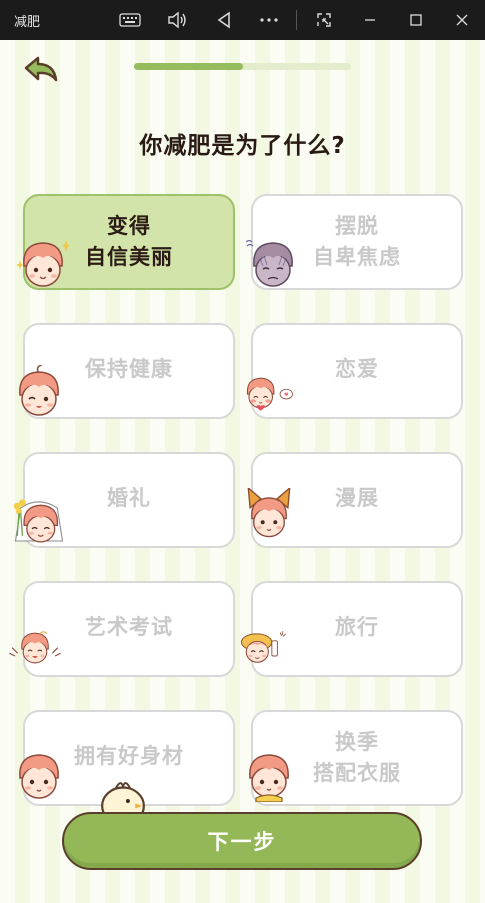 The width and height of the screenshot is (485, 903). Describe the element at coordinates (130, 20) in the screenshot. I see `keyboard-icon` at that location.